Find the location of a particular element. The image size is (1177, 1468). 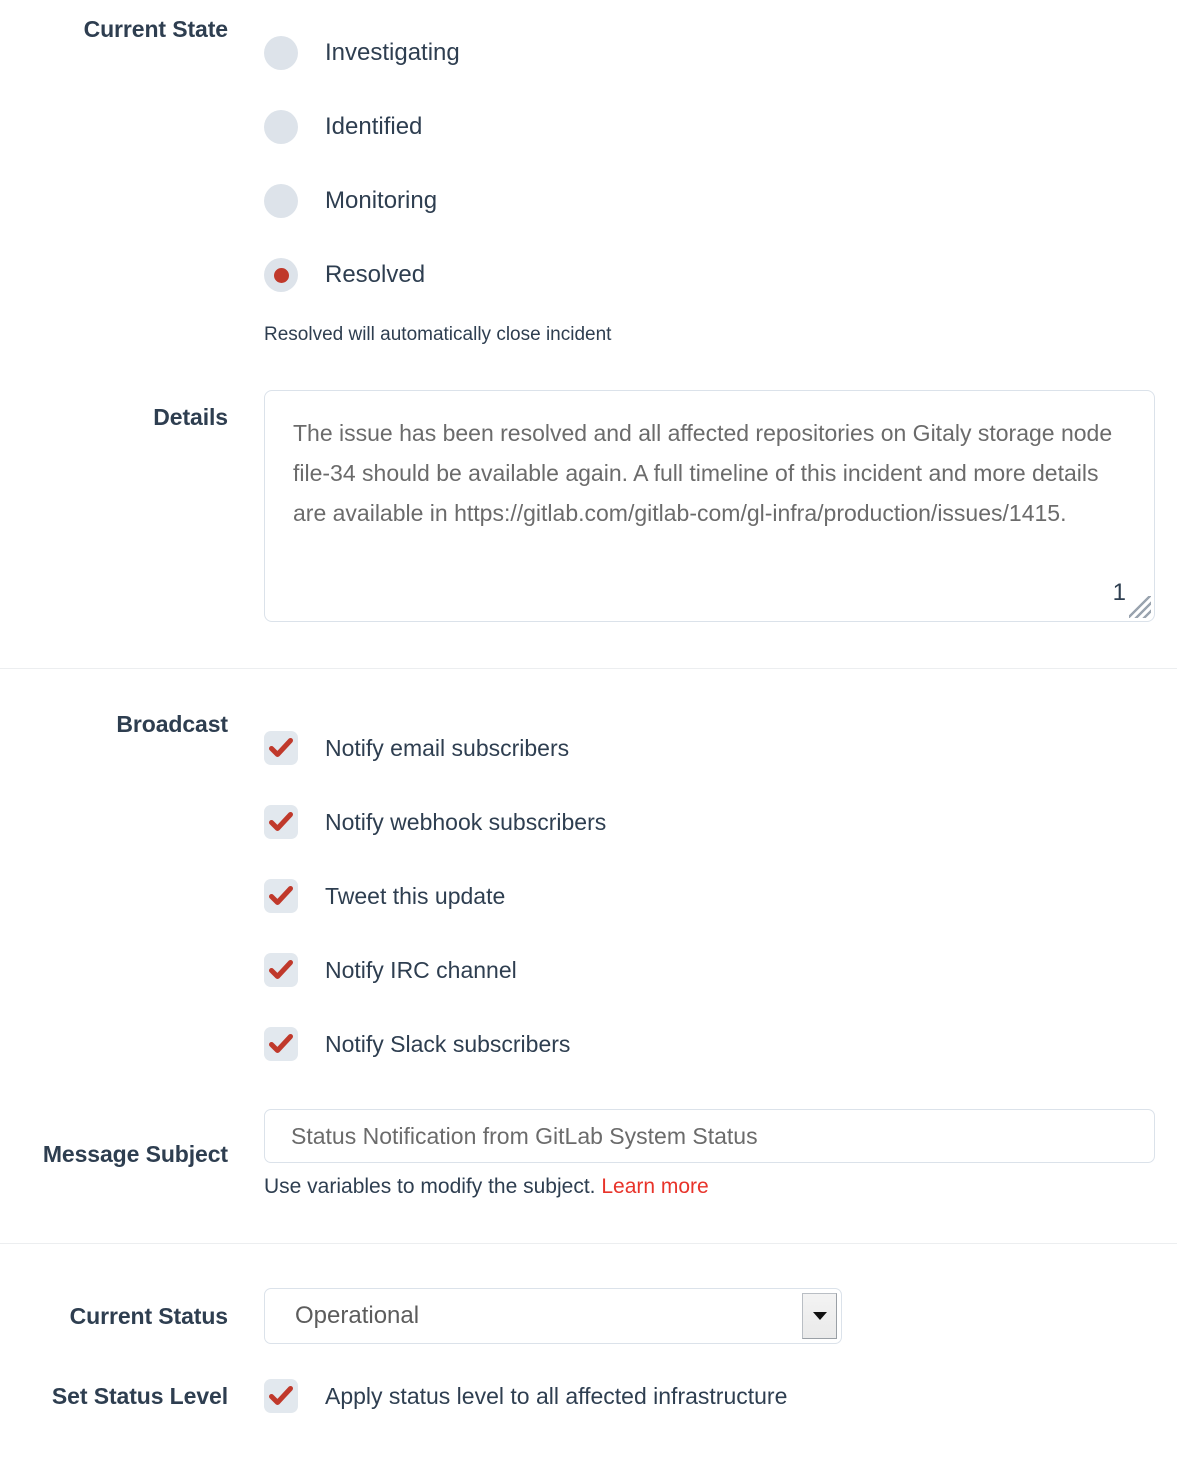

details-char-count: 1 is located at coordinates (1119, 592).